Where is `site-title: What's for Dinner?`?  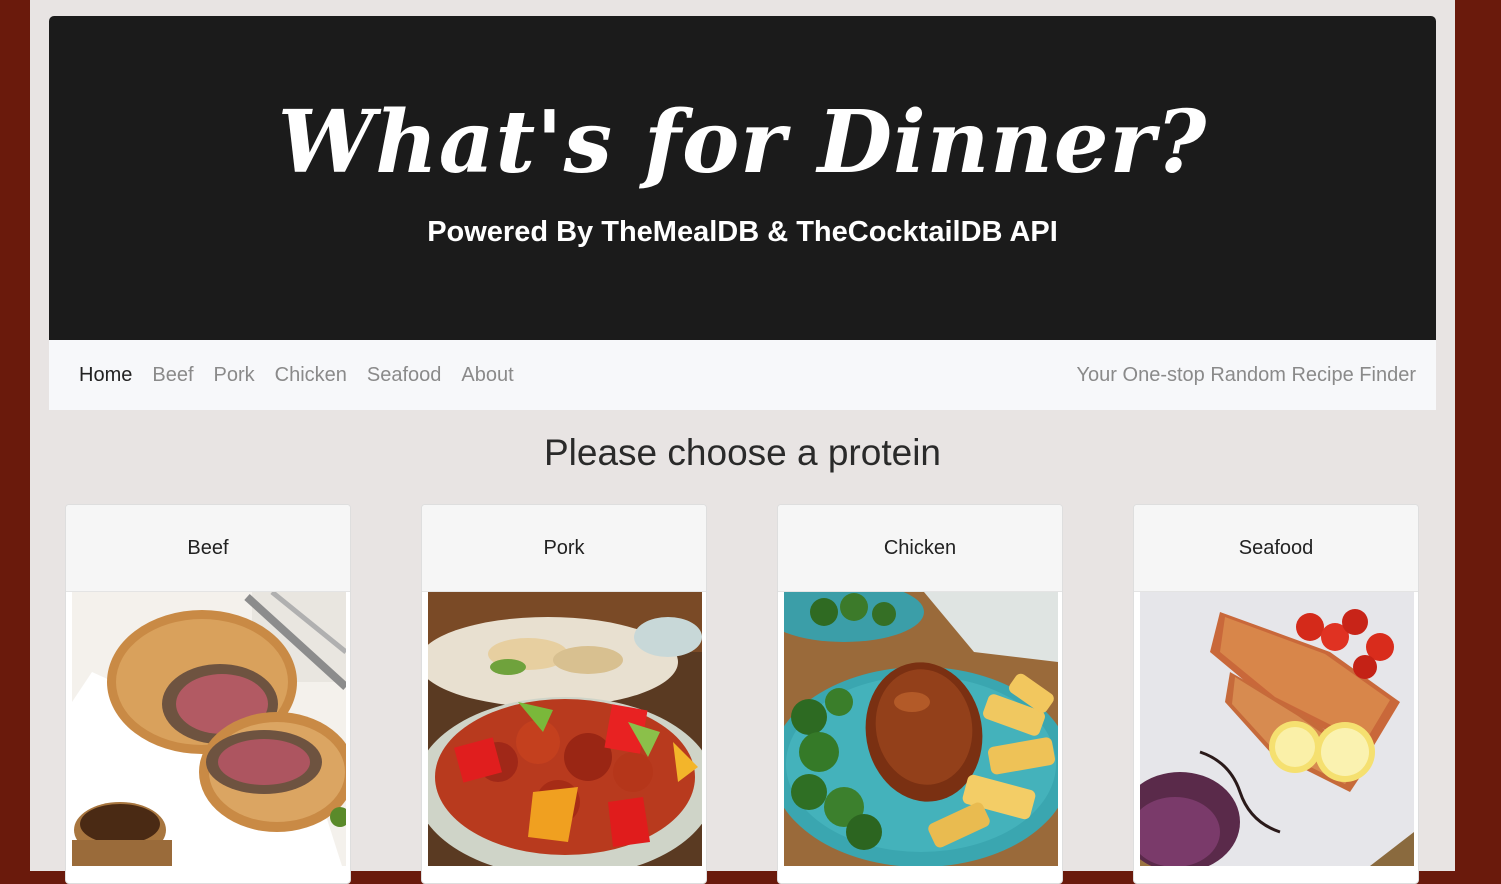 site-title: What's for Dinner? is located at coordinates (742, 142).